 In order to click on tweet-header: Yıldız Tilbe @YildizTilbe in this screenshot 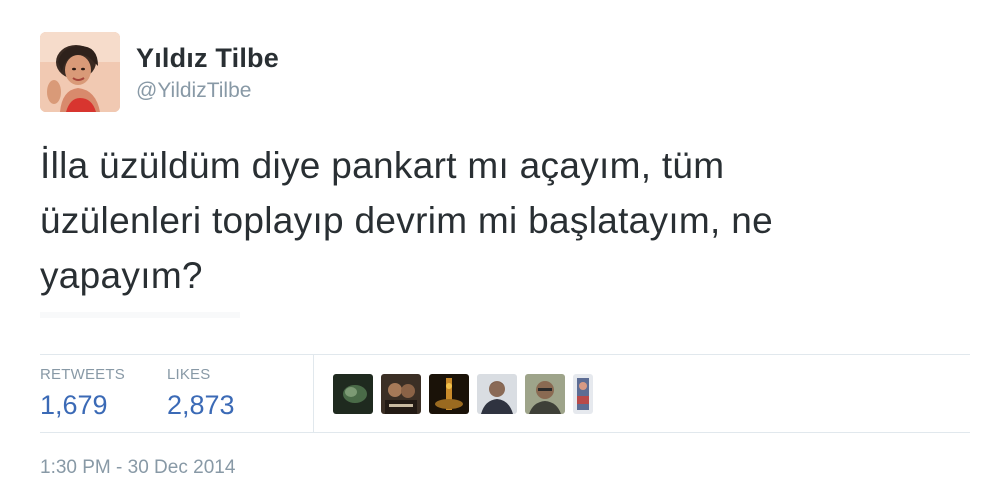, I will do `click(159, 72)`.